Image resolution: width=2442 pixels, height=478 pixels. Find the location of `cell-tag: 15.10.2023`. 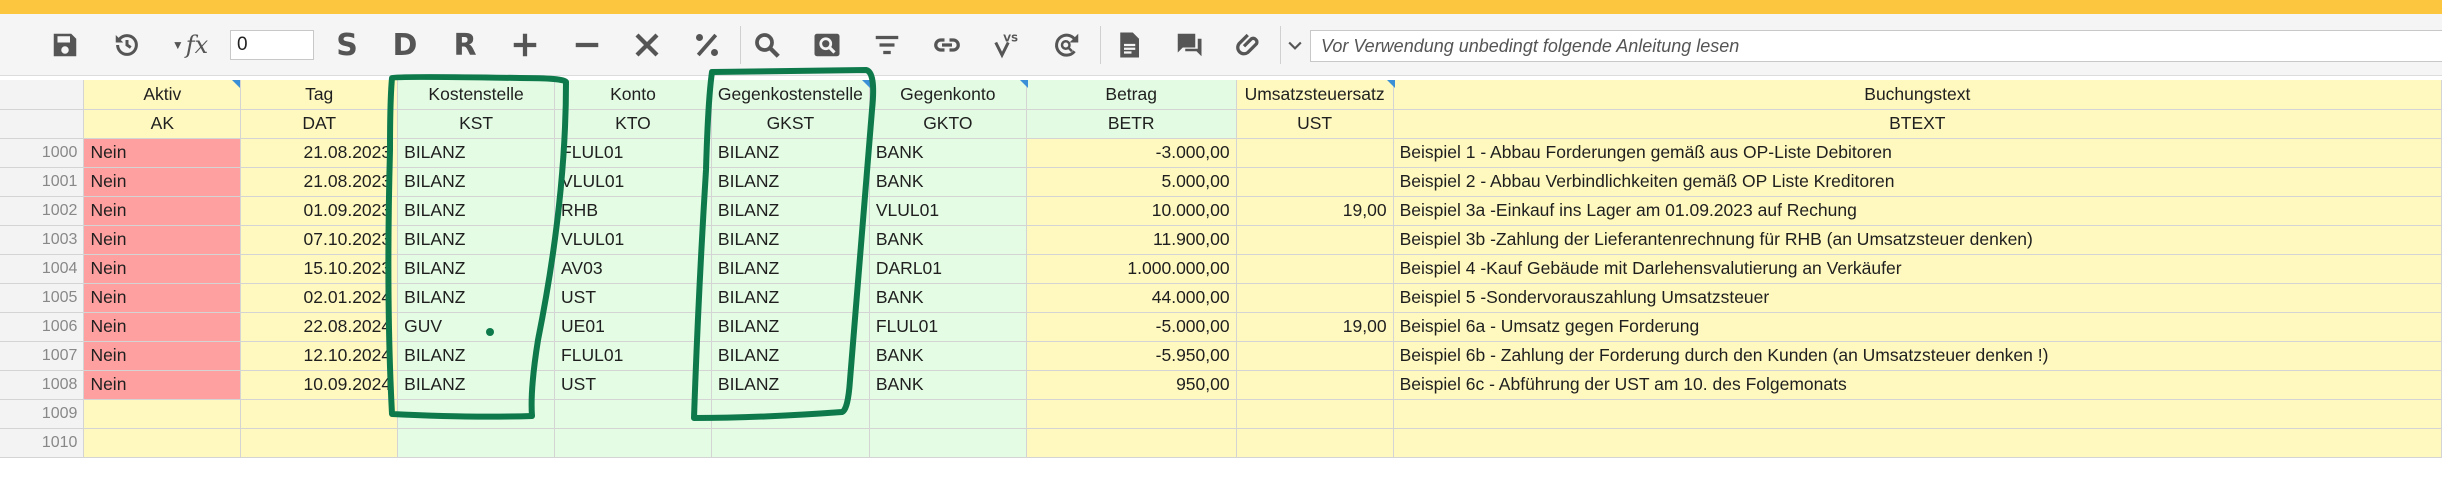

cell-tag: 15.10.2023 is located at coordinates (319, 269).